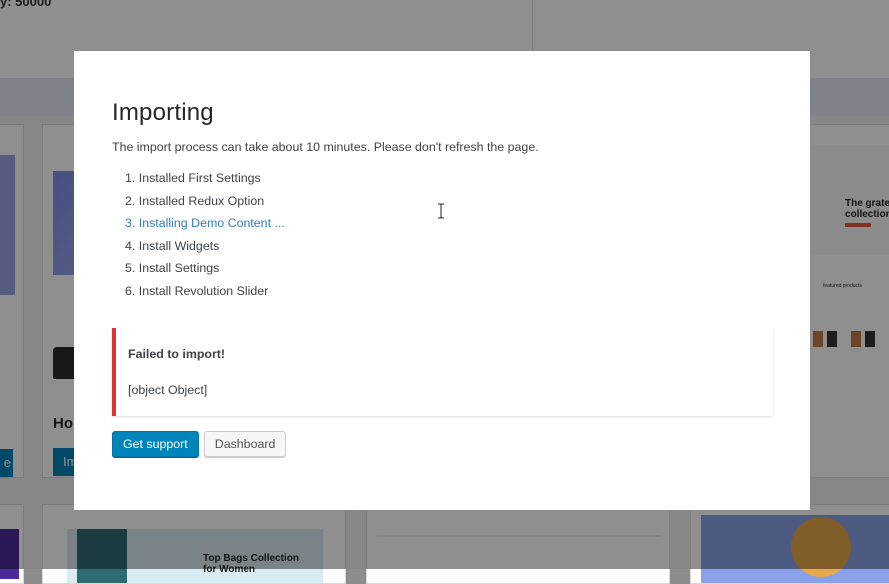  What do you see at coordinates (155, 443) in the screenshot?
I see `get-support-button: Get support` at bounding box center [155, 443].